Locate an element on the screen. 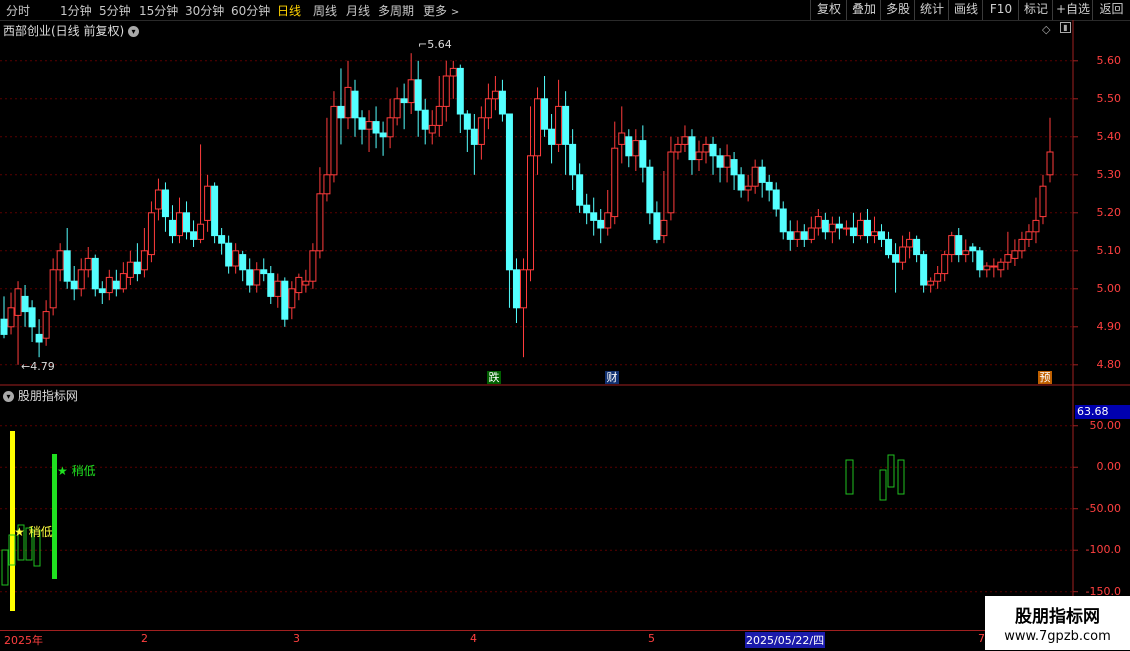 This screenshot has width=1130, height=651. chevron-down-icon: ▾ is located at coordinates (8, 396).